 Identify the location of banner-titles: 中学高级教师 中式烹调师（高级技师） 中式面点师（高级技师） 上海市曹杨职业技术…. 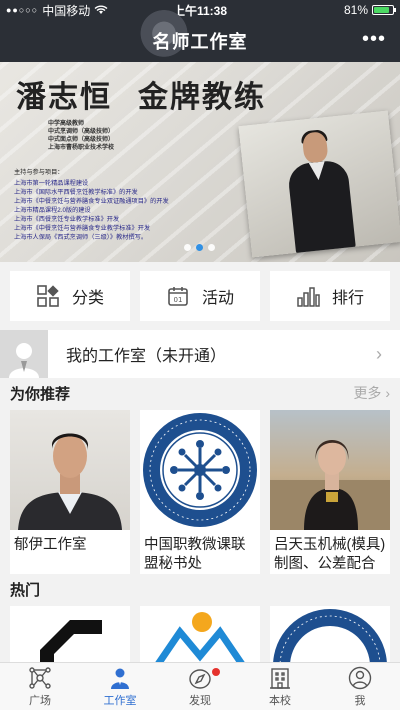
(81, 136).